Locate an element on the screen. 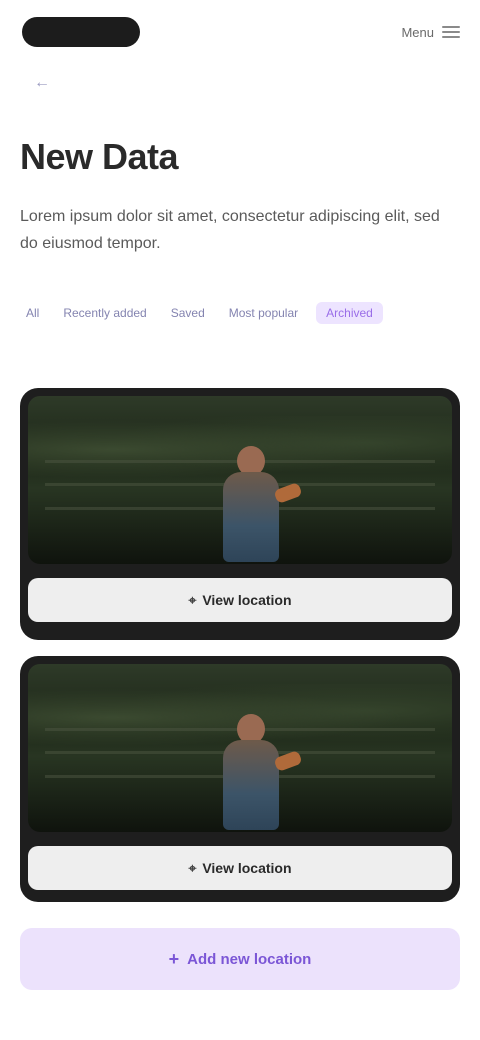 This screenshot has width=480, height=1040. filter-chip-all: All is located at coordinates (32, 313).